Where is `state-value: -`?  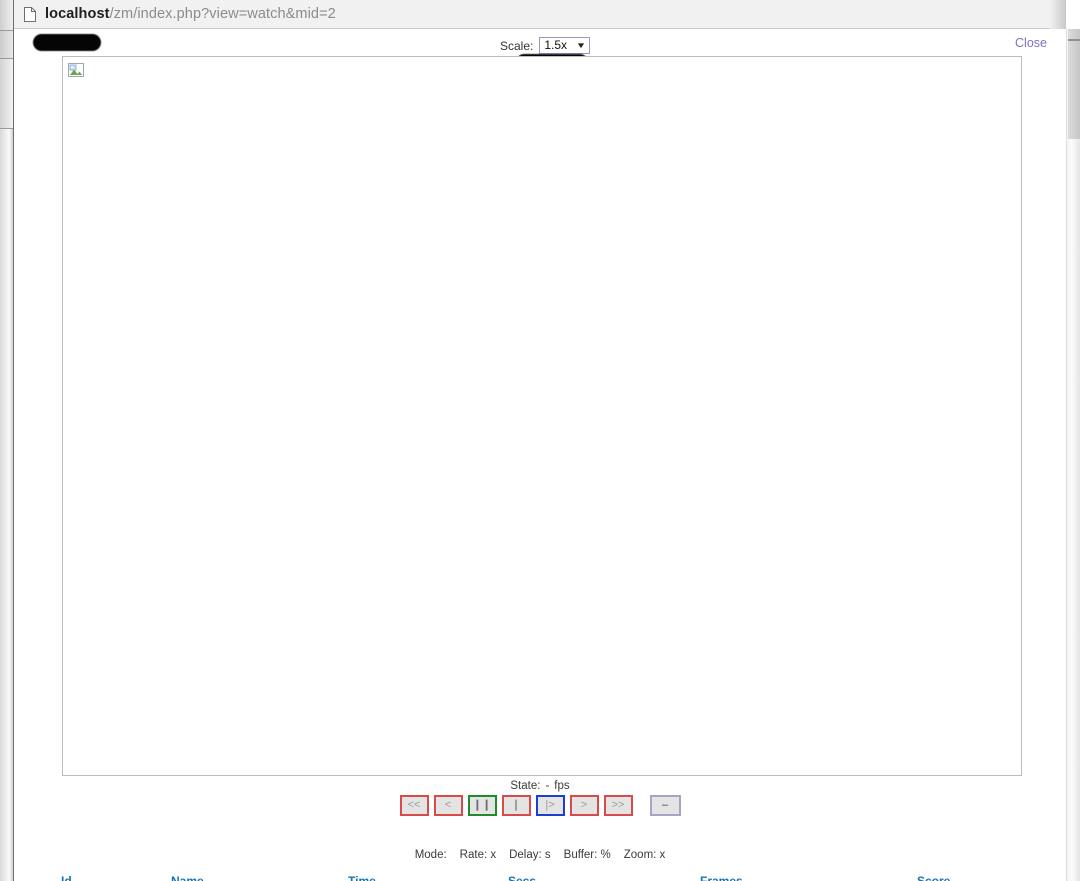 state-value: - is located at coordinates (547, 786).